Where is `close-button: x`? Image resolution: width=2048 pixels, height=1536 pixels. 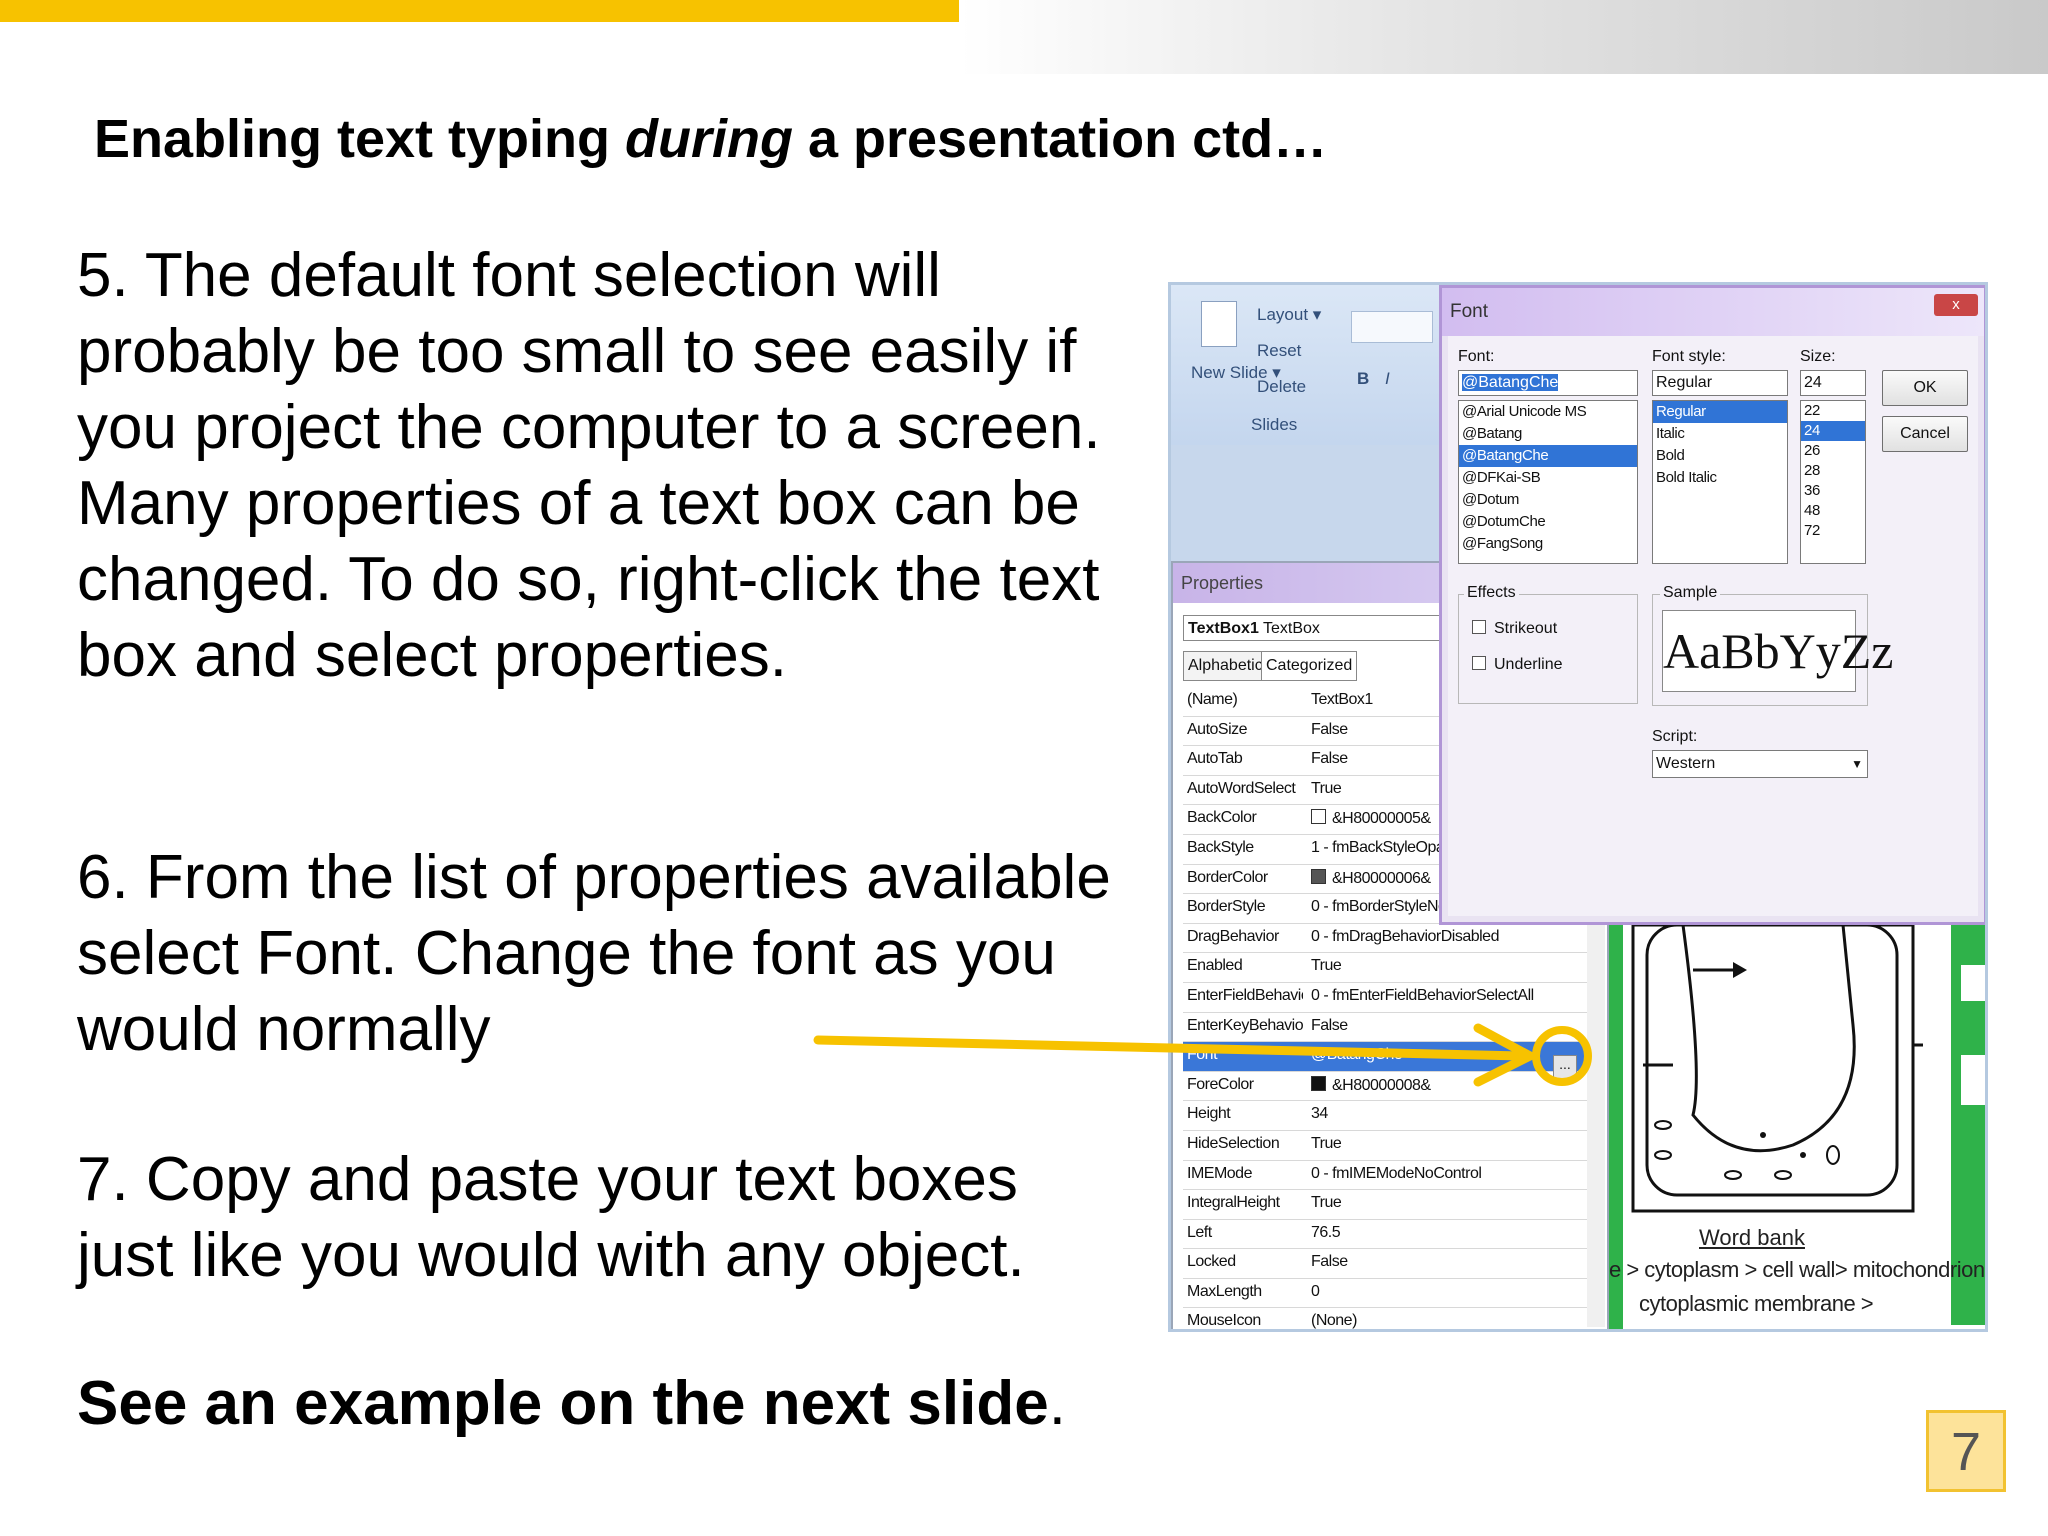 close-button: x is located at coordinates (1956, 305).